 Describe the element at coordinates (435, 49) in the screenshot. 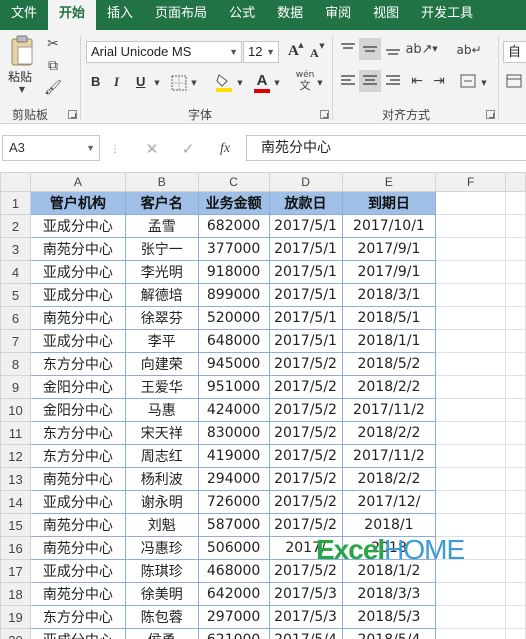

I see `orientation-dropdown-icon: ▼` at that location.